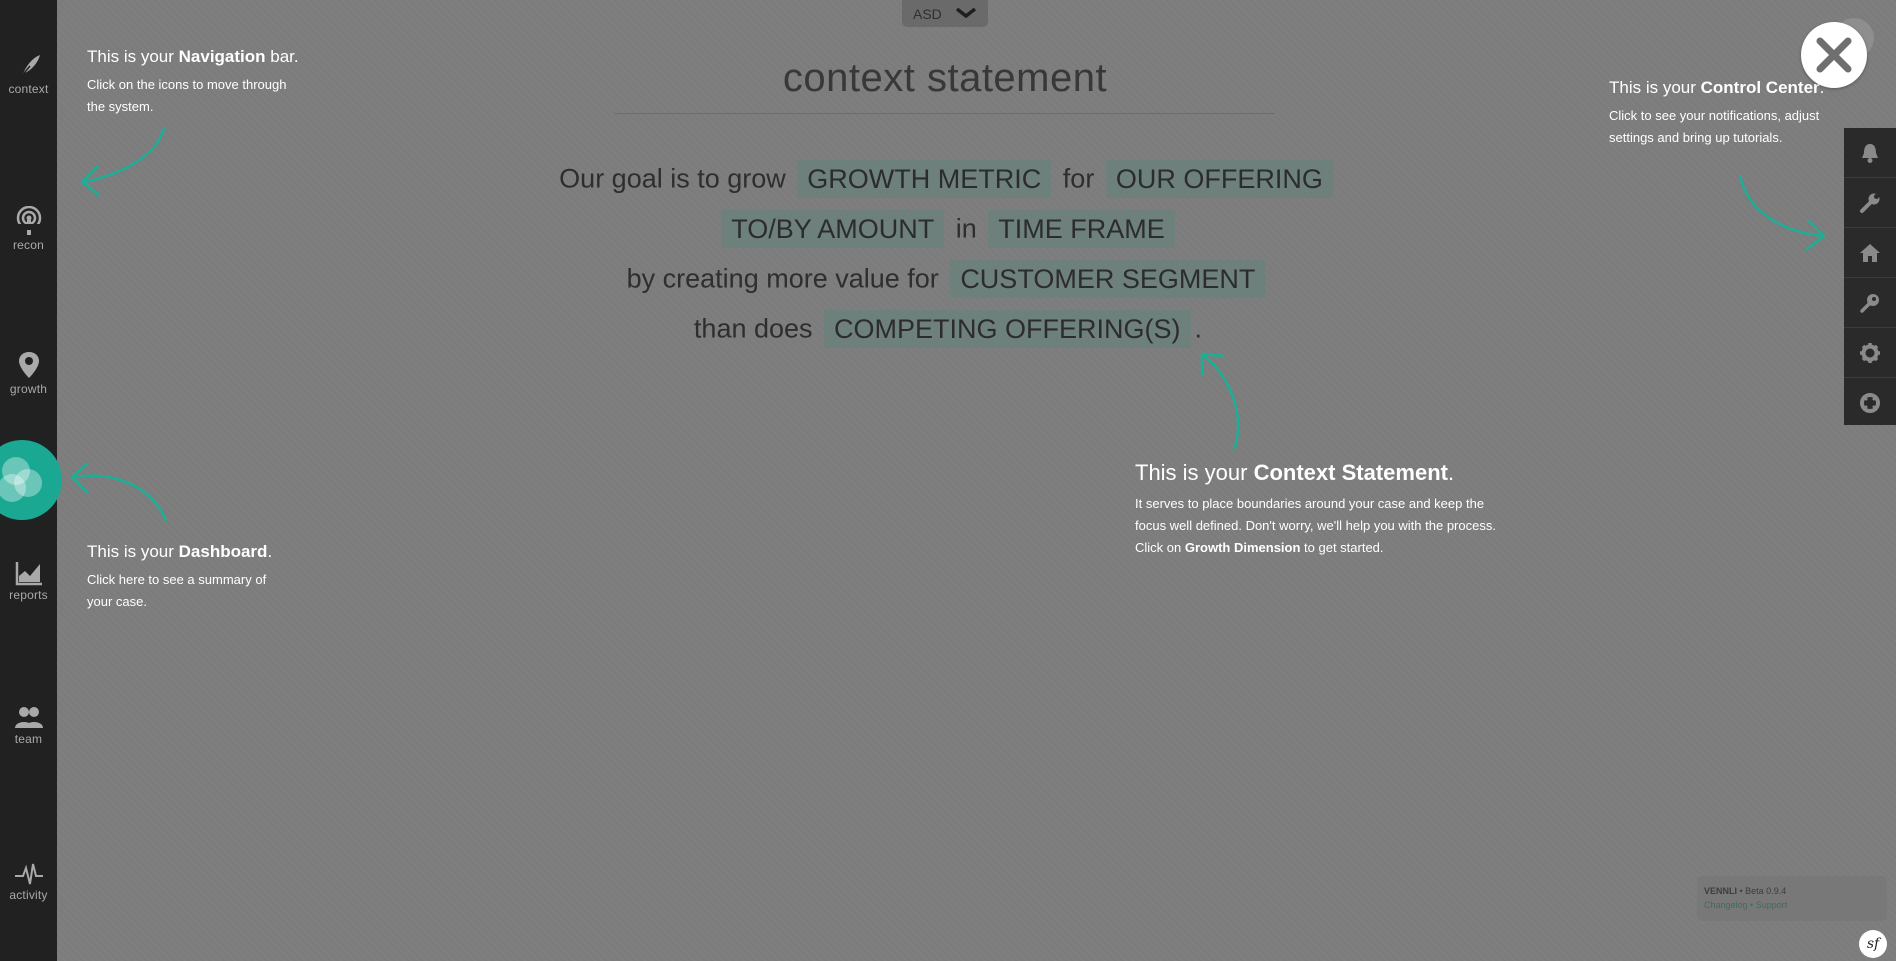 This screenshot has height=961, width=1896. I want to click on time-frame-chip: TIME FRAME, so click(1081, 229).